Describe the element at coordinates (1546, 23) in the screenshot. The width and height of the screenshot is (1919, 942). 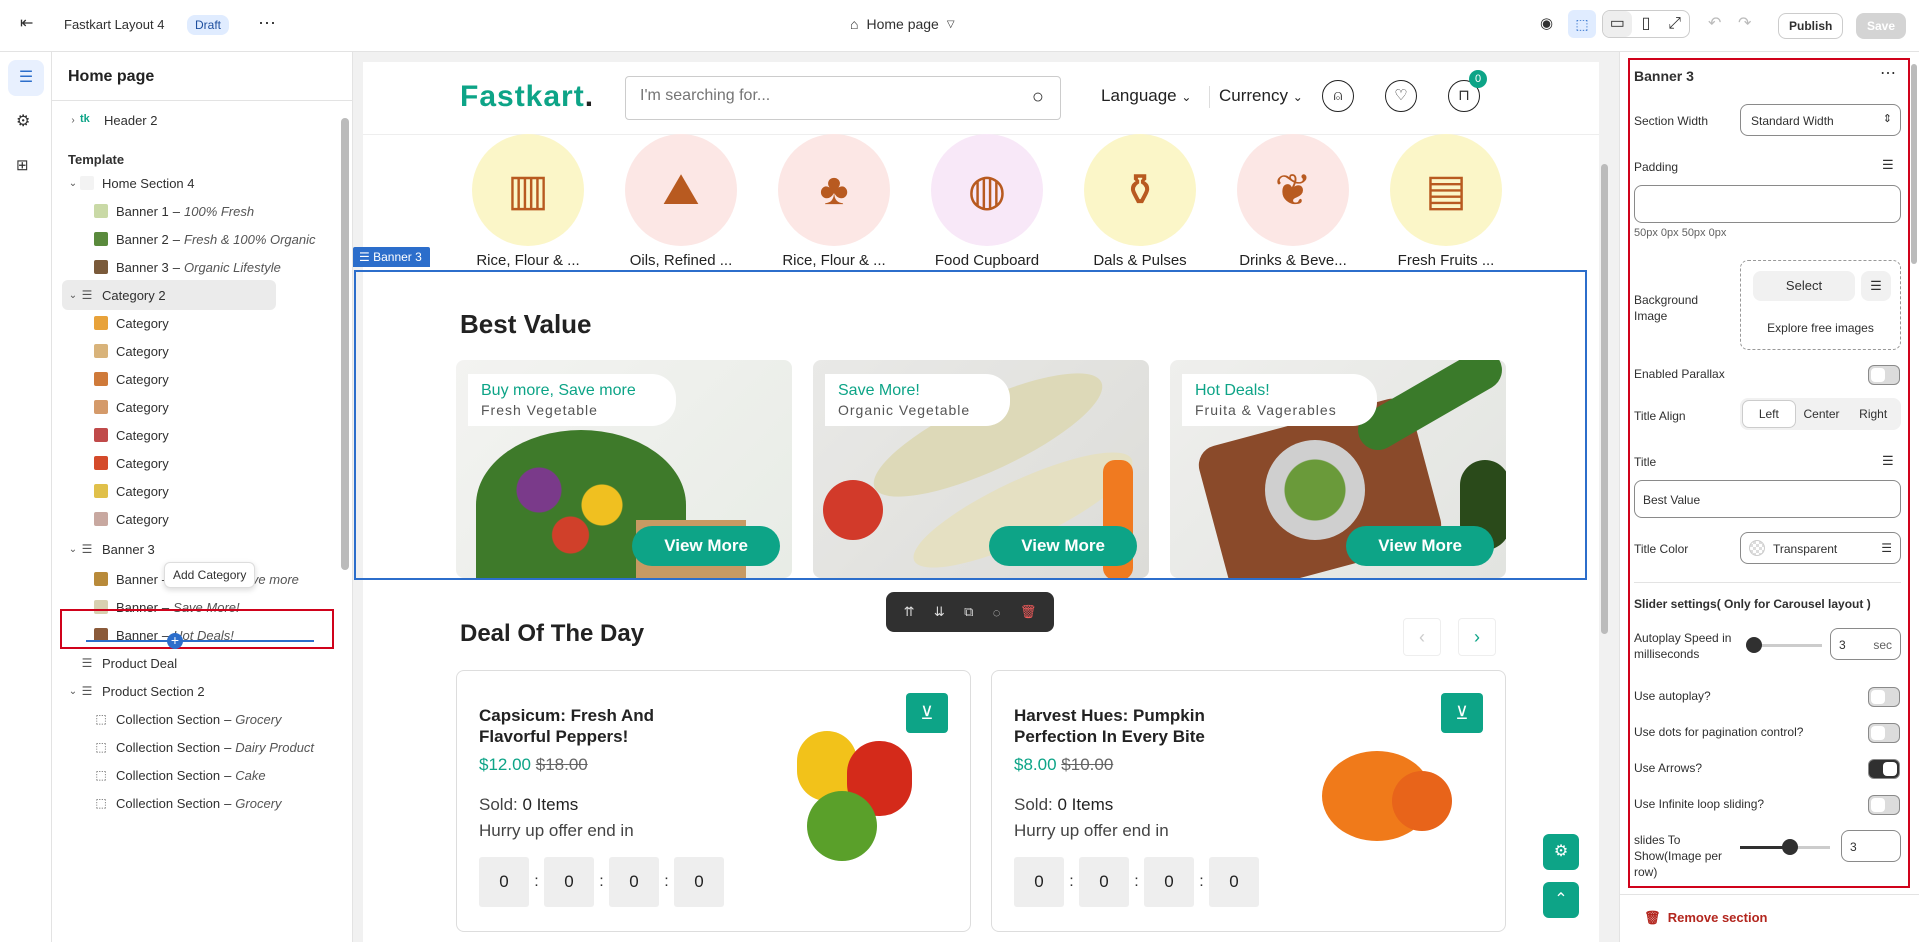
I see `theme-store-icon: ◉` at that location.